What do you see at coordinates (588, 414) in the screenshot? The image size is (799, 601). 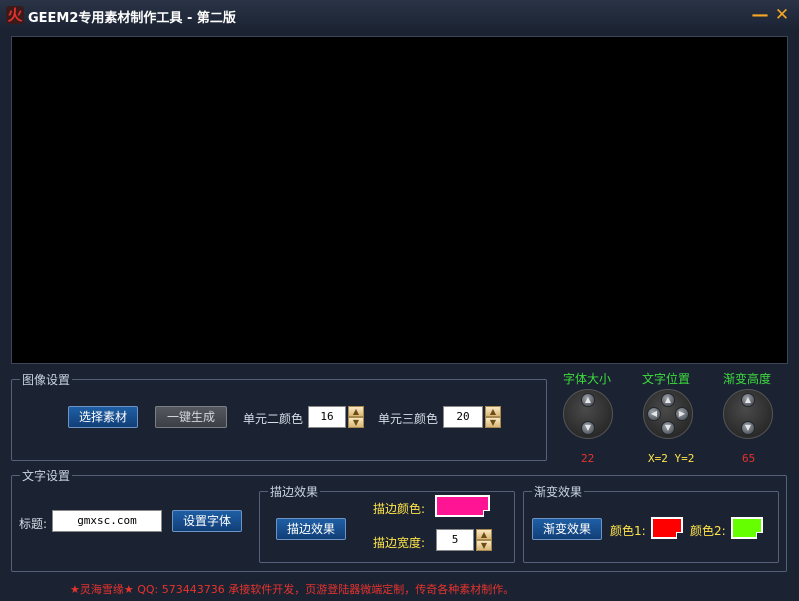 I see `font-size-dial: ▲ ▼` at bounding box center [588, 414].